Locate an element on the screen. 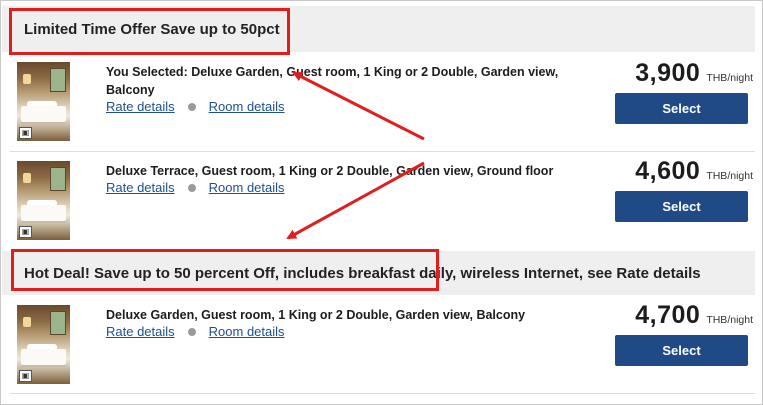  price-amount: 4,600 is located at coordinates (668, 171).